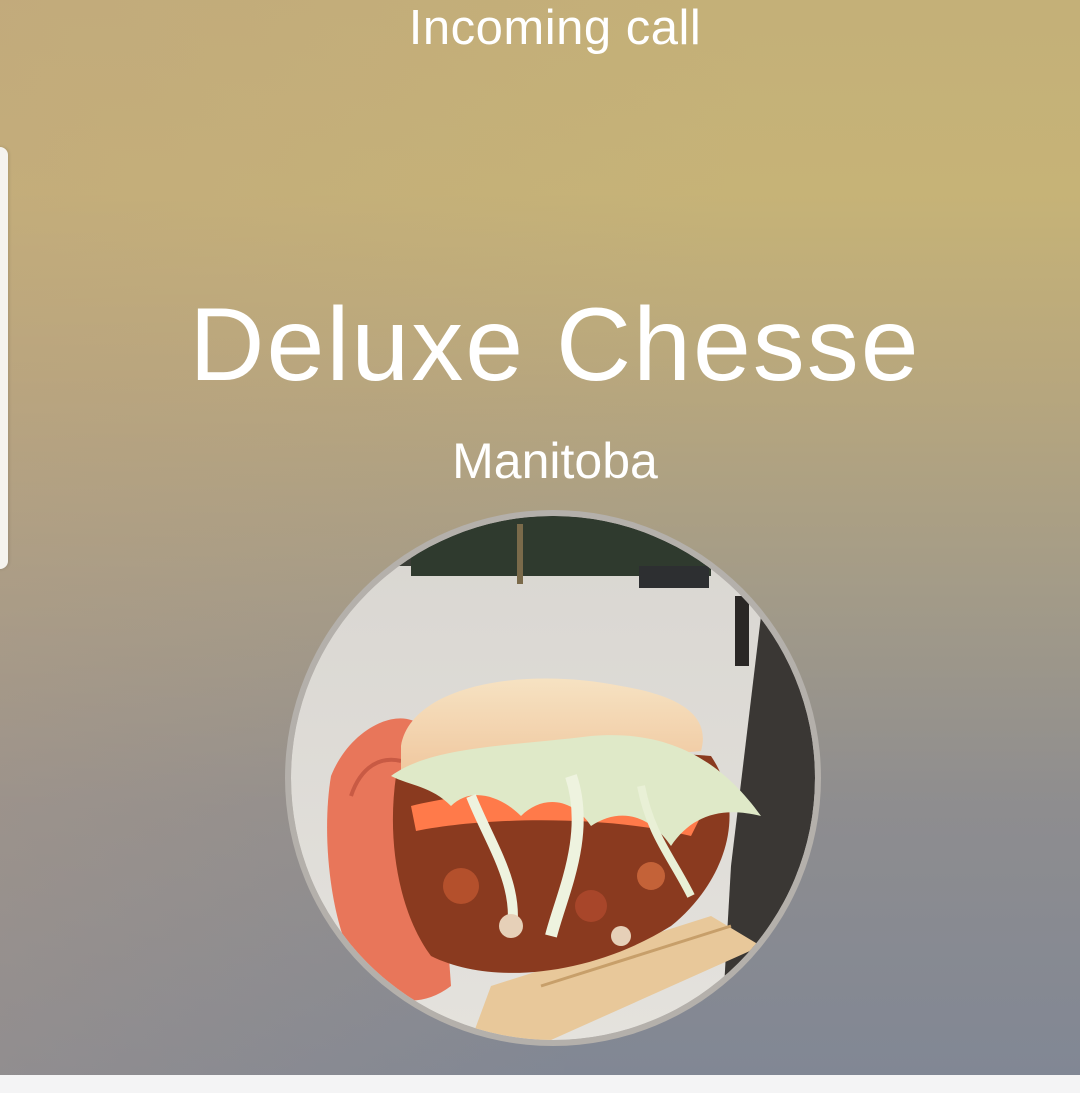 The width and height of the screenshot is (1080, 1093). Describe the element at coordinates (540, 1084) in the screenshot. I see `bottom-bar` at that location.